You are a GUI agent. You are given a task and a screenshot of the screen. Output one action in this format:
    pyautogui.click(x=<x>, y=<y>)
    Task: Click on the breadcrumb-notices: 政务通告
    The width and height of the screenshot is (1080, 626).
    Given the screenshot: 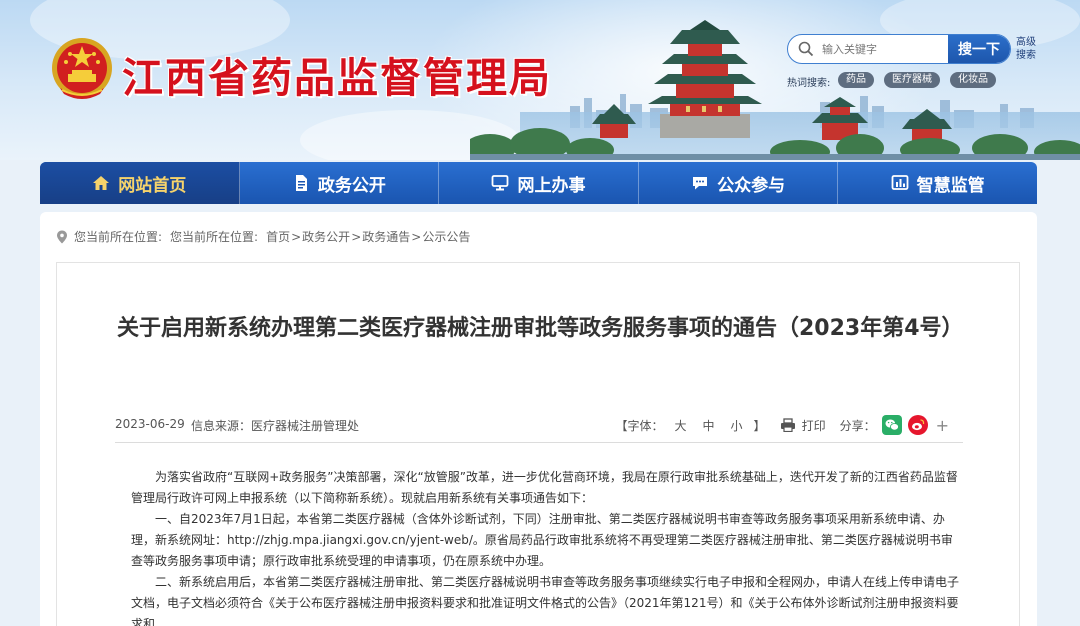 What is the action you would take?
    pyautogui.click(x=386, y=236)
    